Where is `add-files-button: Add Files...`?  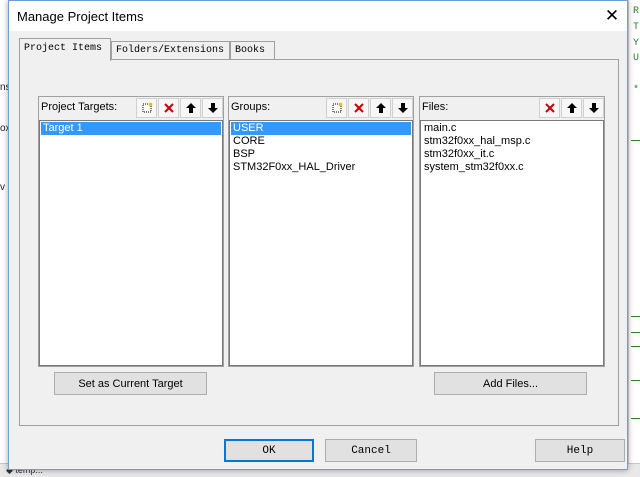
add-files-button: Add Files... is located at coordinates (510, 383).